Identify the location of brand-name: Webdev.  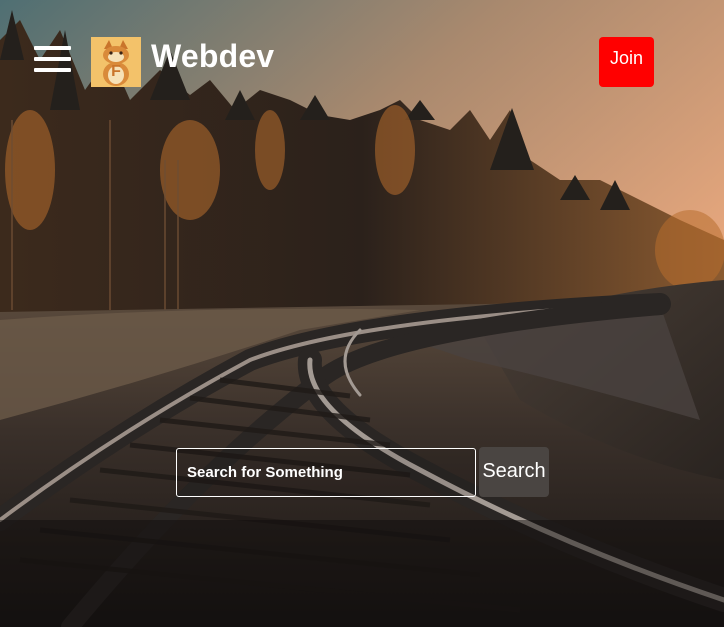
(212, 56).